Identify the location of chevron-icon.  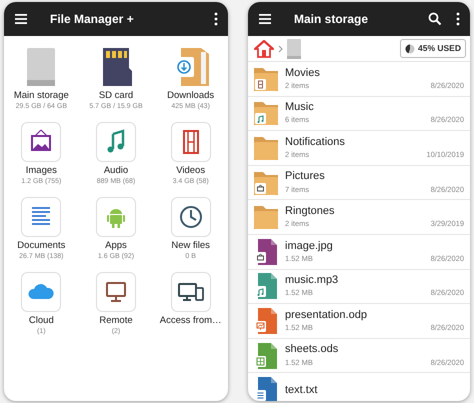
(280, 48).